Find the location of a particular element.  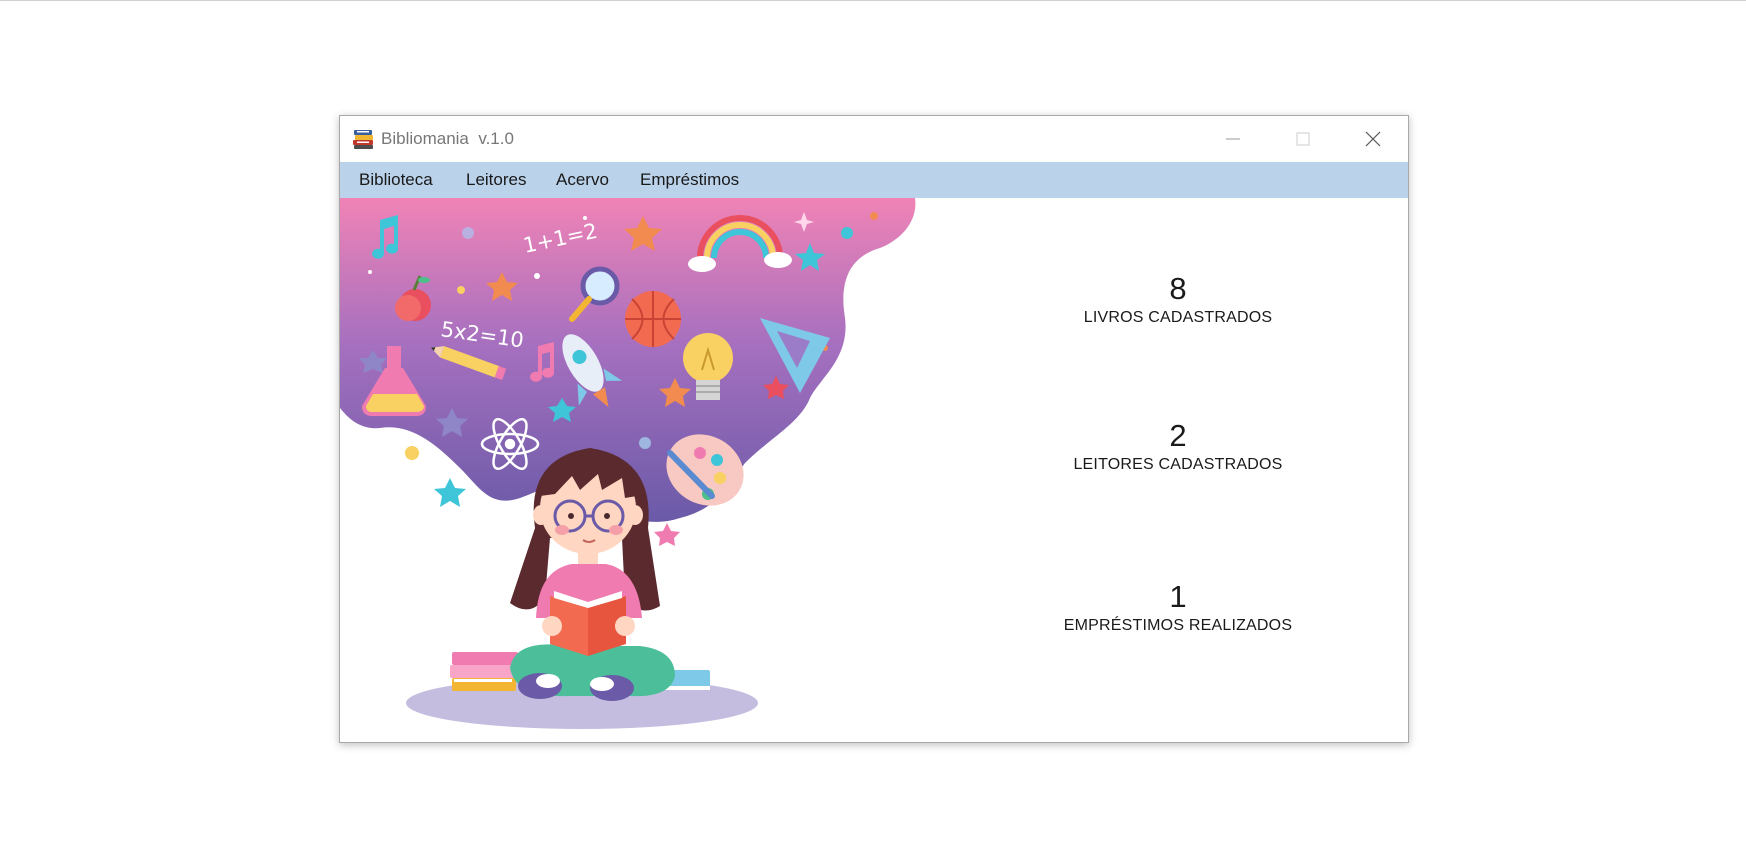

menu-acervo: Acervo is located at coordinates (582, 180).